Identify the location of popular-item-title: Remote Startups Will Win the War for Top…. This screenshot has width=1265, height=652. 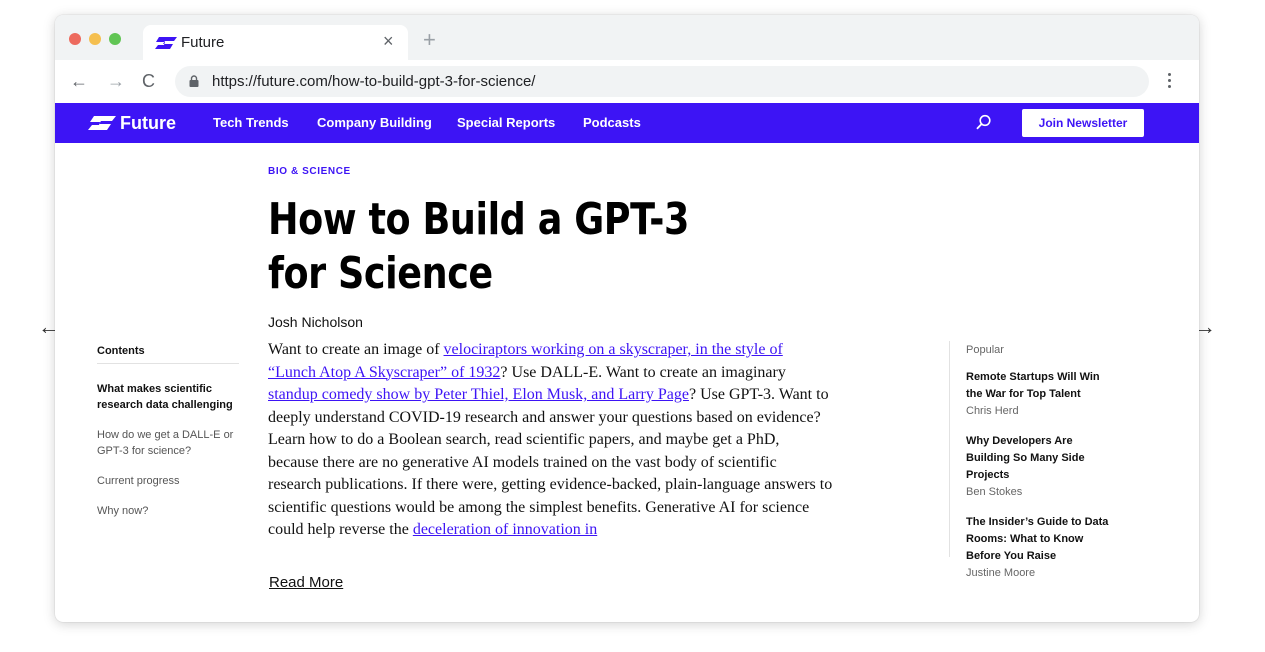
(1041, 386).